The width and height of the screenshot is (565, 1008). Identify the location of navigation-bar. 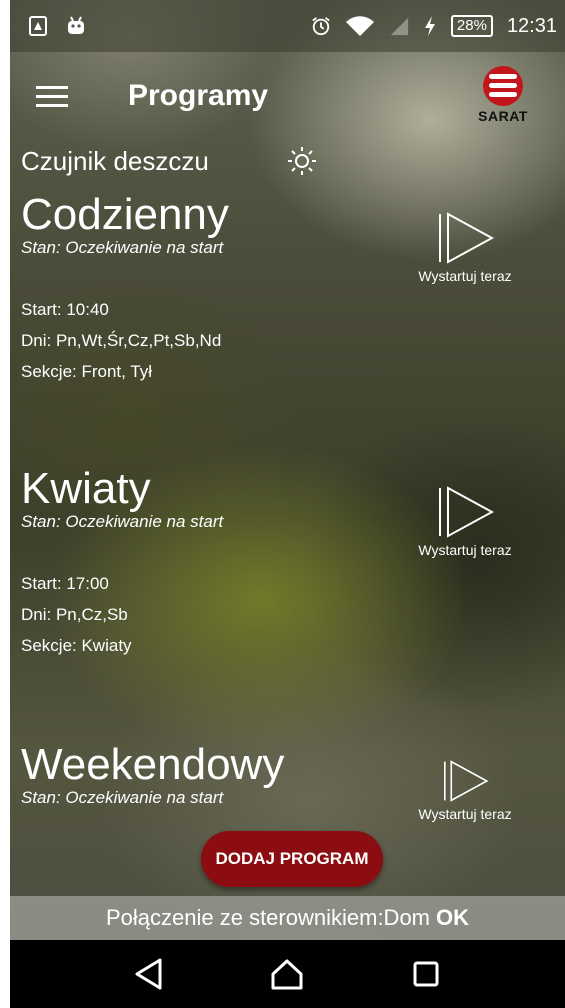
(287, 974).